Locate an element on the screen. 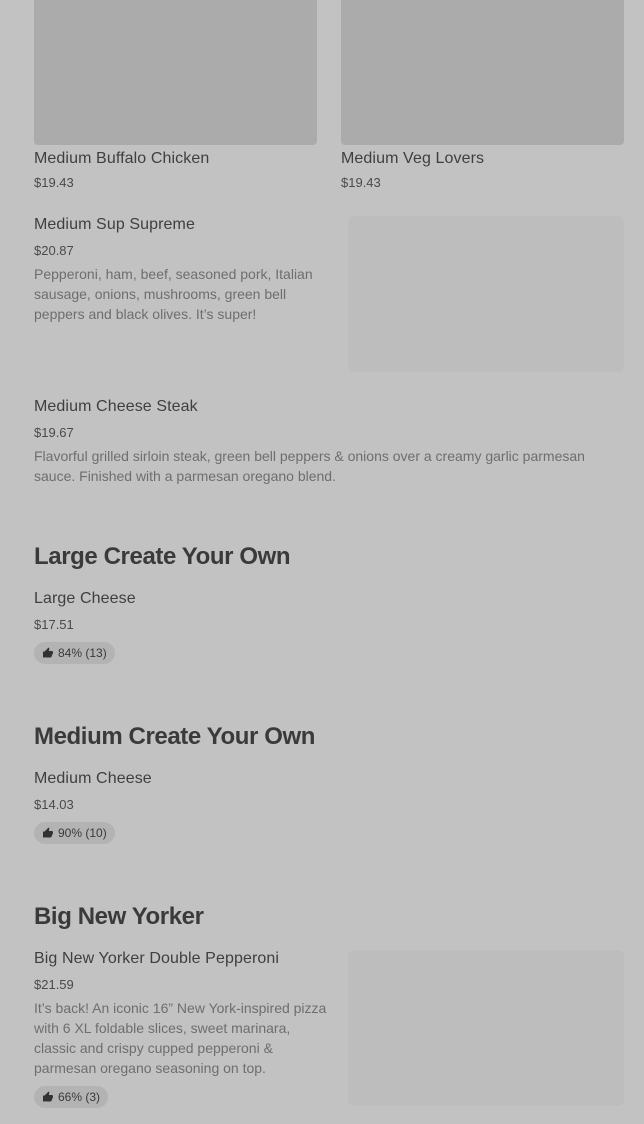 This screenshot has height=1124, width=644. rating-text: 66% (3) is located at coordinates (79, 1097).